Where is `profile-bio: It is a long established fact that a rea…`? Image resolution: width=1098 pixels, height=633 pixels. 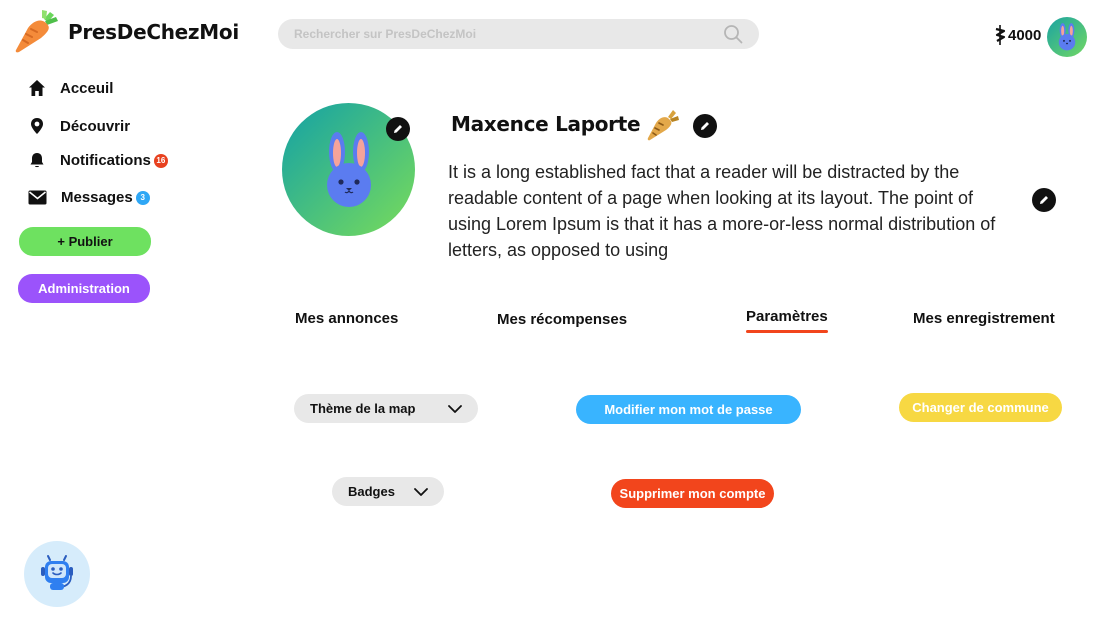
profile-bio: It is a long established fact that a rea… is located at coordinates (722, 211).